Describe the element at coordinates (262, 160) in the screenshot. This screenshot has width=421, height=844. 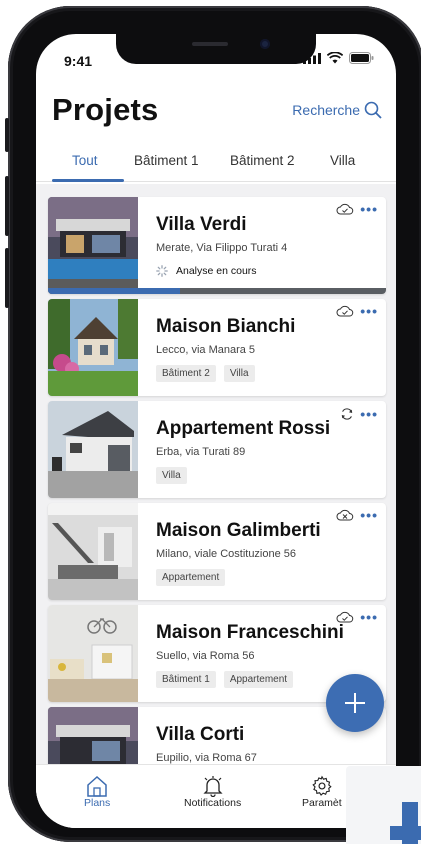
I see `tab-batiment-2: Bâtiment 2` at that location.